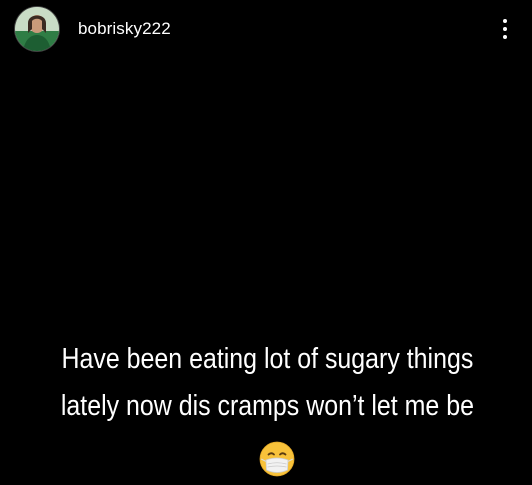 The width and height of the screenshot is (532, 485). What do you see at coordinates (267, 359) in the screenshot?
I see `caption-line: Have been eating lot of sugary things` at bounding box center [267, 359].